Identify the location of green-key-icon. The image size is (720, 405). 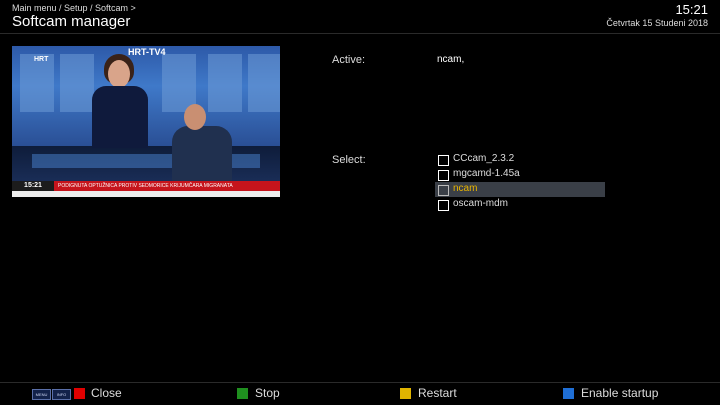
(242, 393).